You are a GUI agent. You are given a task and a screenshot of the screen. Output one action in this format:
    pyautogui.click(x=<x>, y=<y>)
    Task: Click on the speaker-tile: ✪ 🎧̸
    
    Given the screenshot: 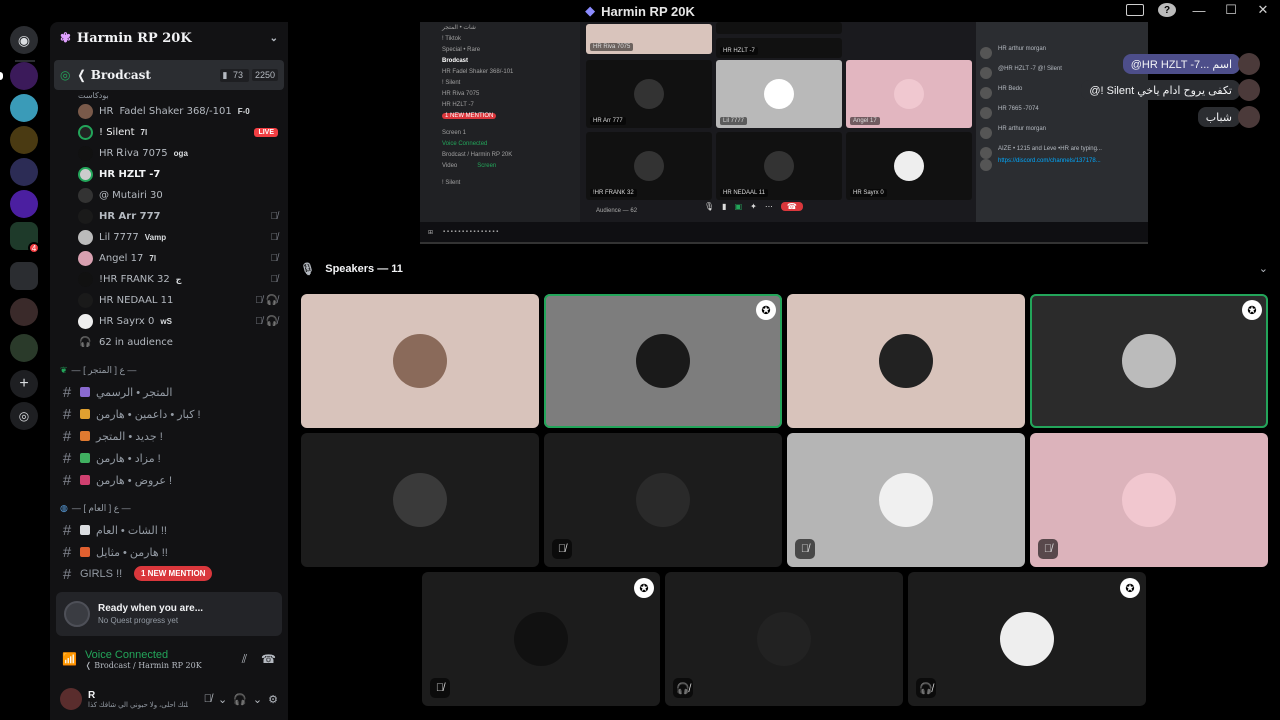 What is the action you would take?
    pyautogui.click(x=1027, y=639)
    